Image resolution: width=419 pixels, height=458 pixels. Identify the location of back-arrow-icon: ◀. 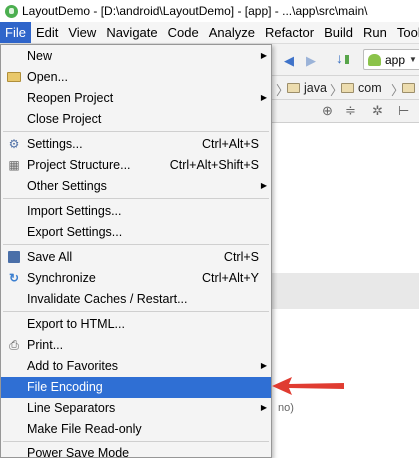
(289, 61).